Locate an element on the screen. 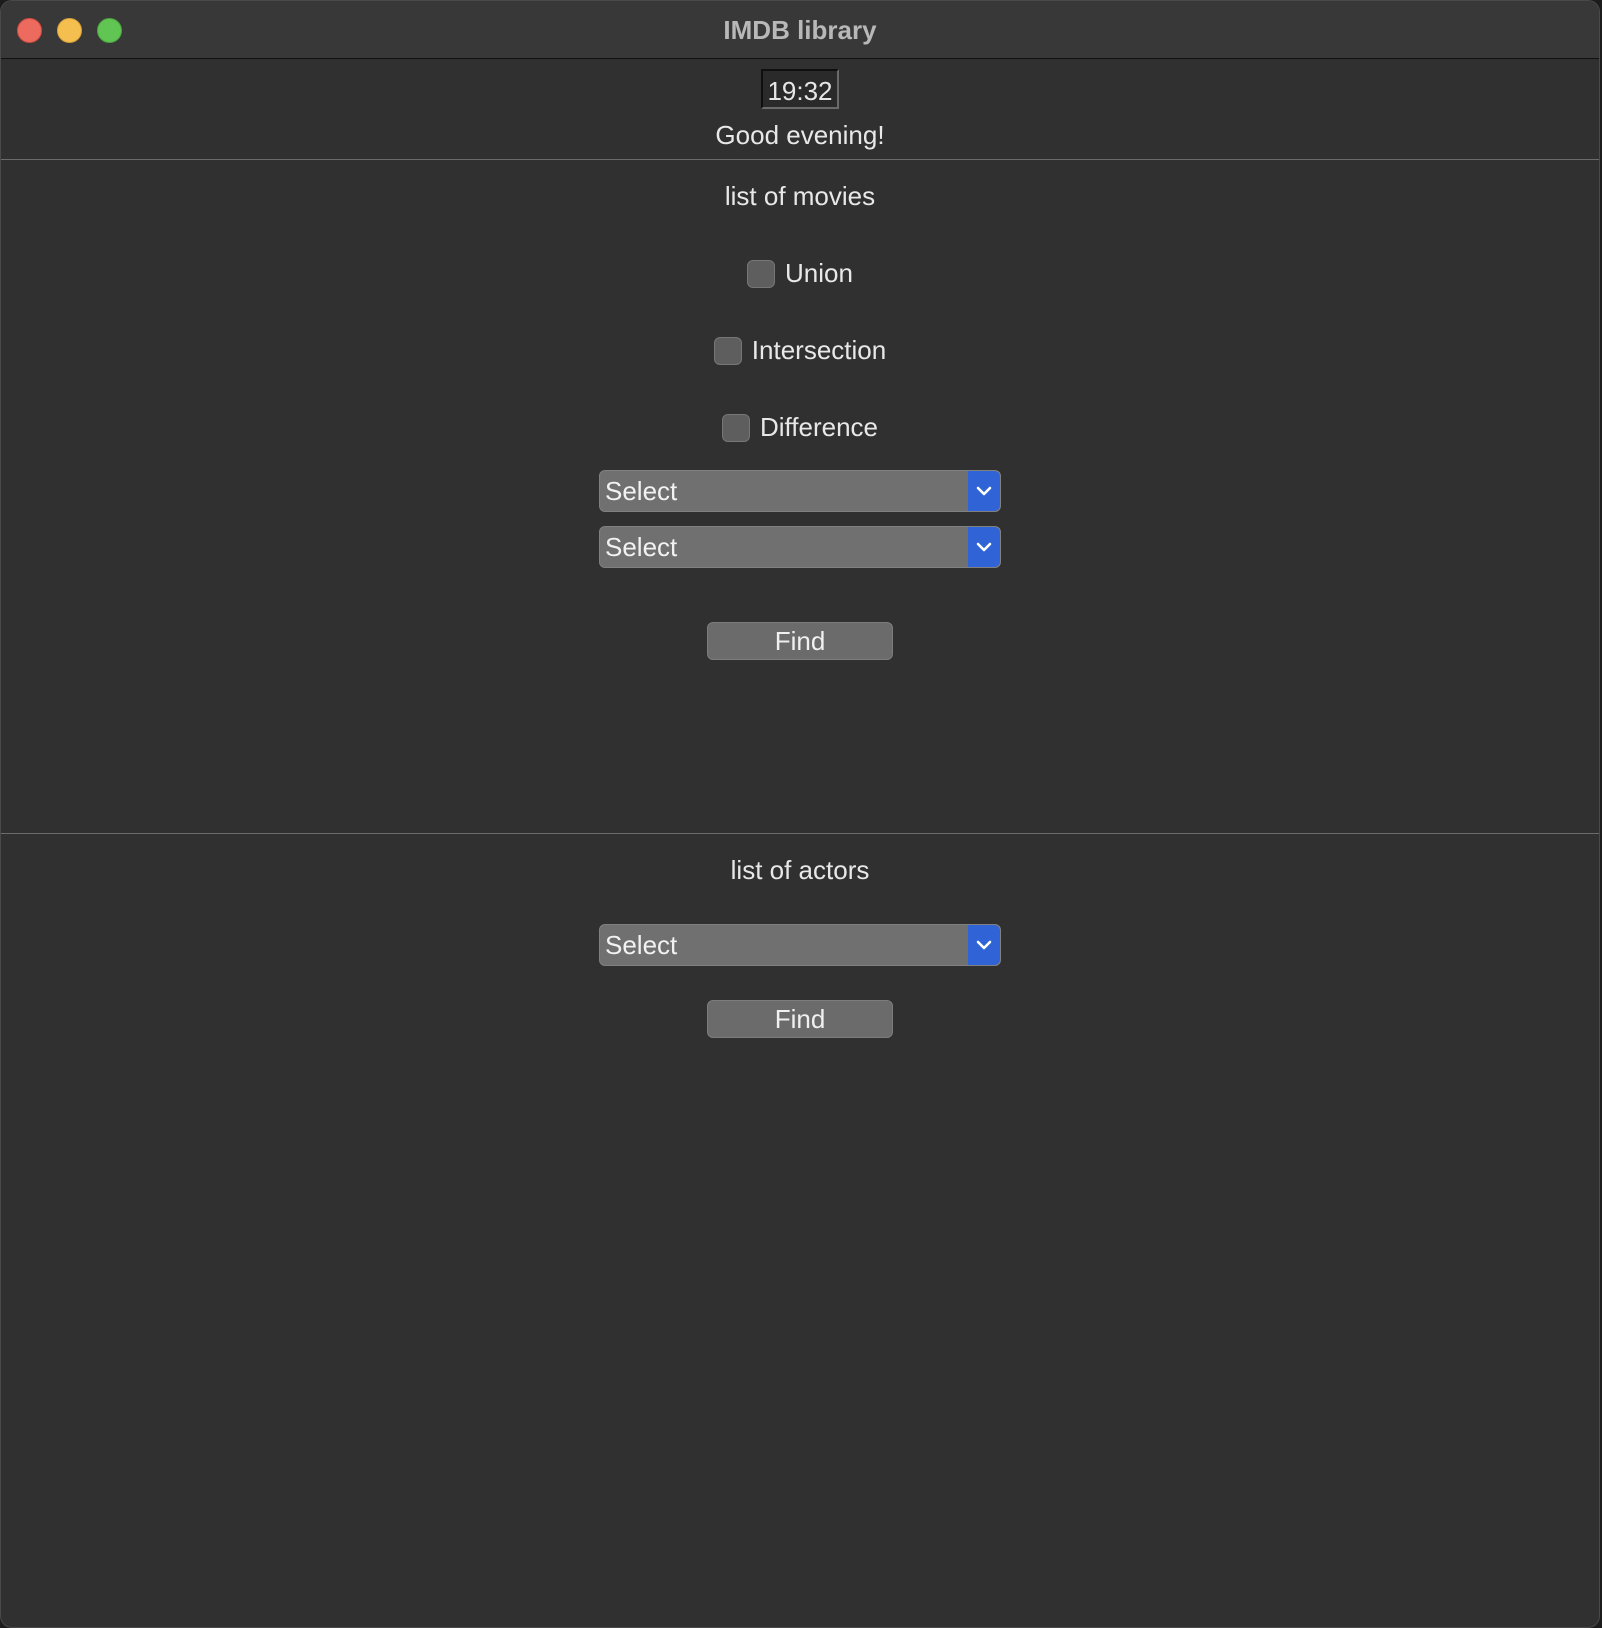 Image resolution: width=1602 pixels, height=1628 pixels. clock-display: 19:32 is located at coordinates (800, 89).